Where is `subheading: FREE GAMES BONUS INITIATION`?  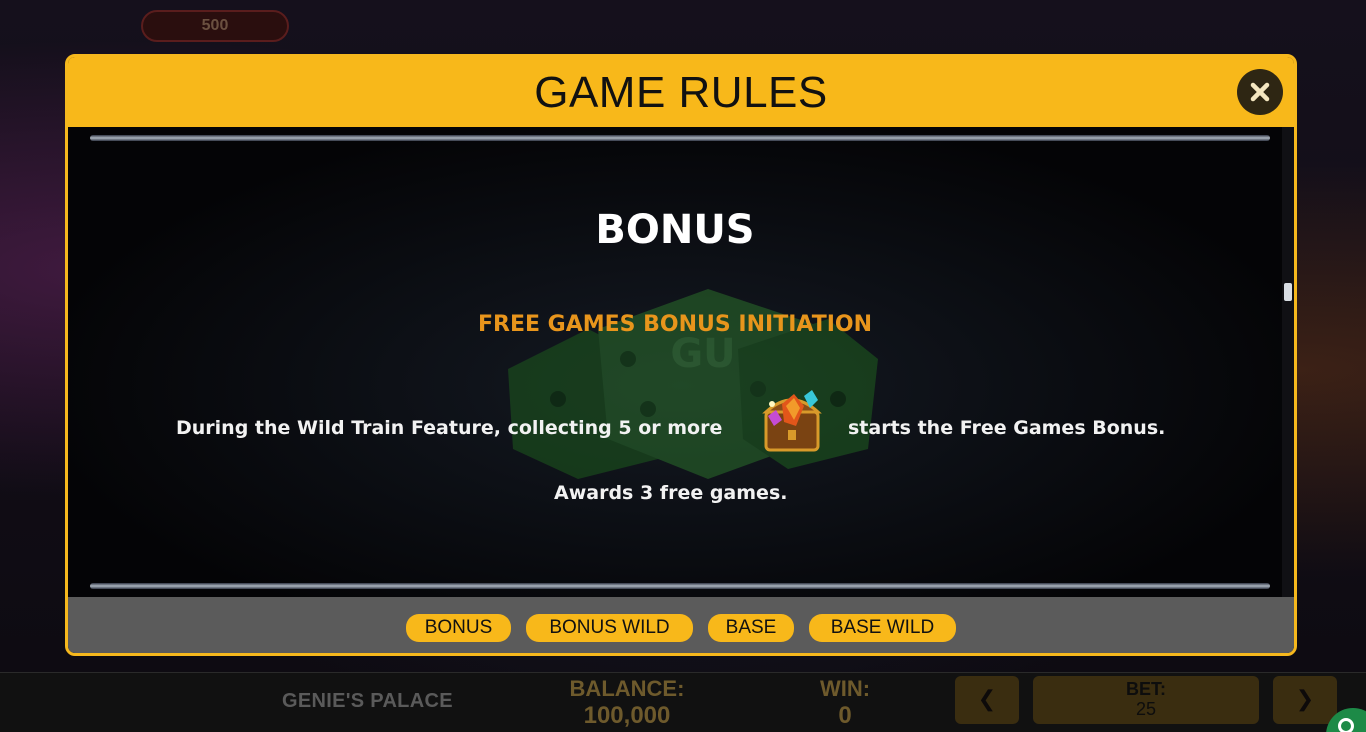 subheading: FREE GAMES BONUS INITIATION is located at coordinates (675, 324).